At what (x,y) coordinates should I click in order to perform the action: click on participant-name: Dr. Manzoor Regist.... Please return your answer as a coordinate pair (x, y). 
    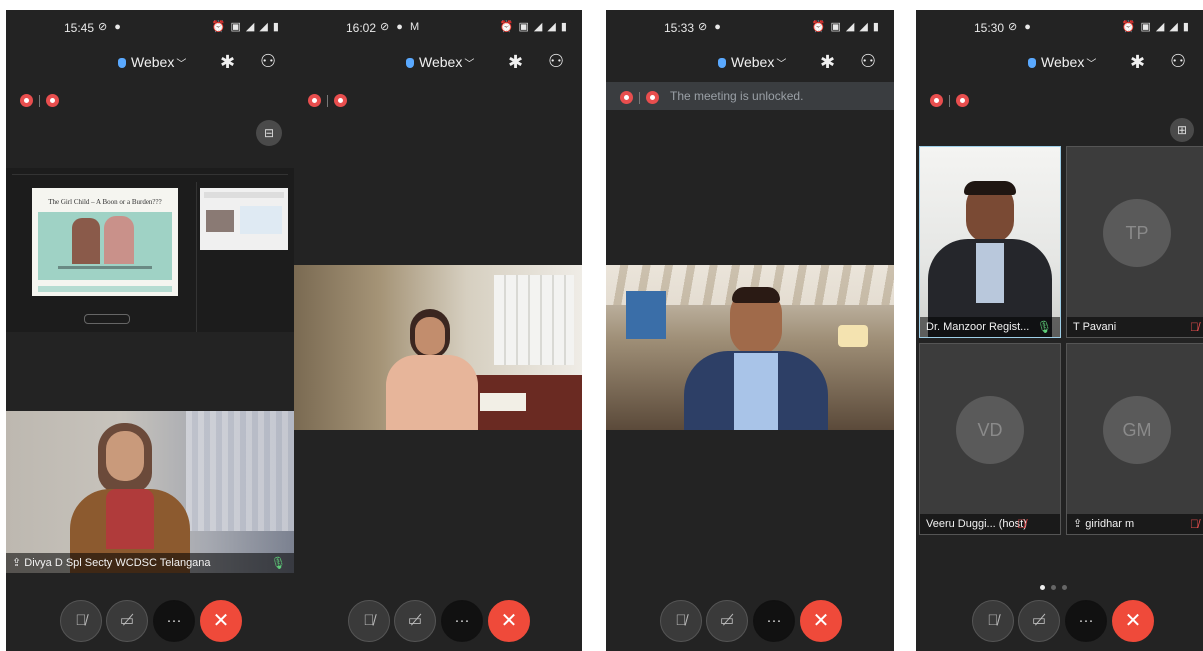
    Looking at the image, I should click on (978, 327).